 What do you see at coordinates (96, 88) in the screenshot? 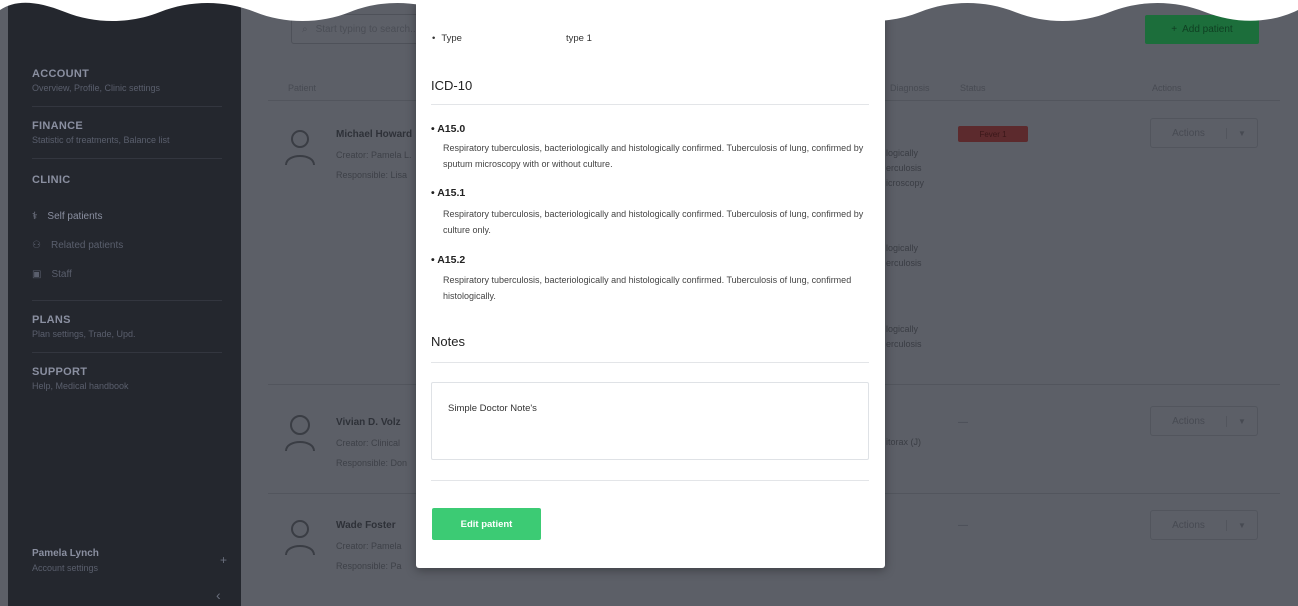
I see `sidebar-section-subtitle: Overview, Profile, Clinic settings` at bounding box center [96, 88].